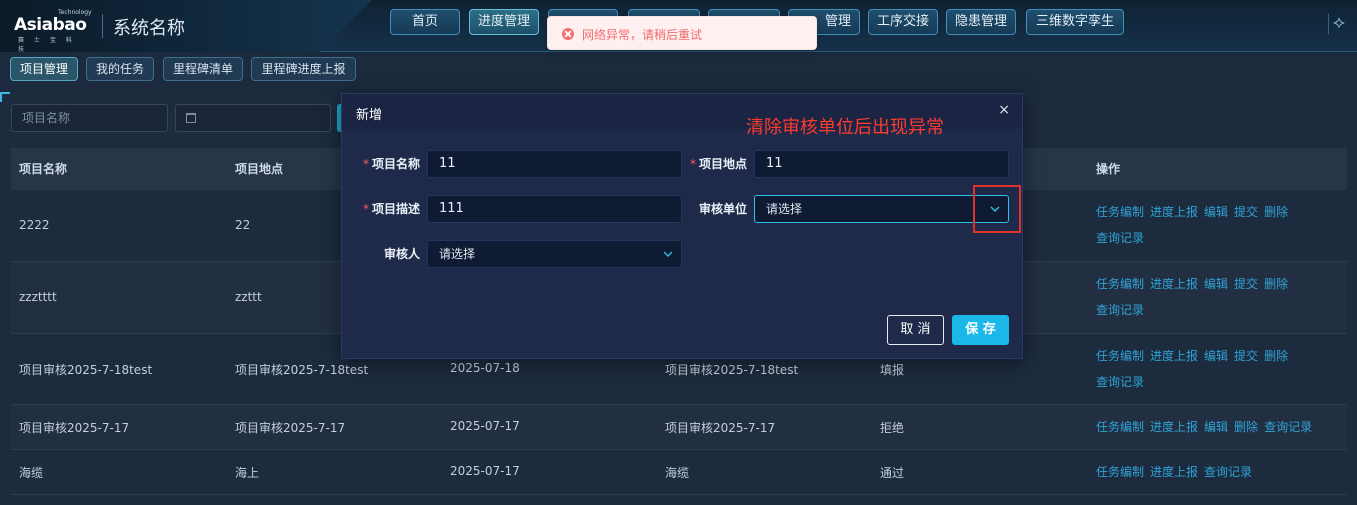  I want to click on error-icon, so click(568, 34).